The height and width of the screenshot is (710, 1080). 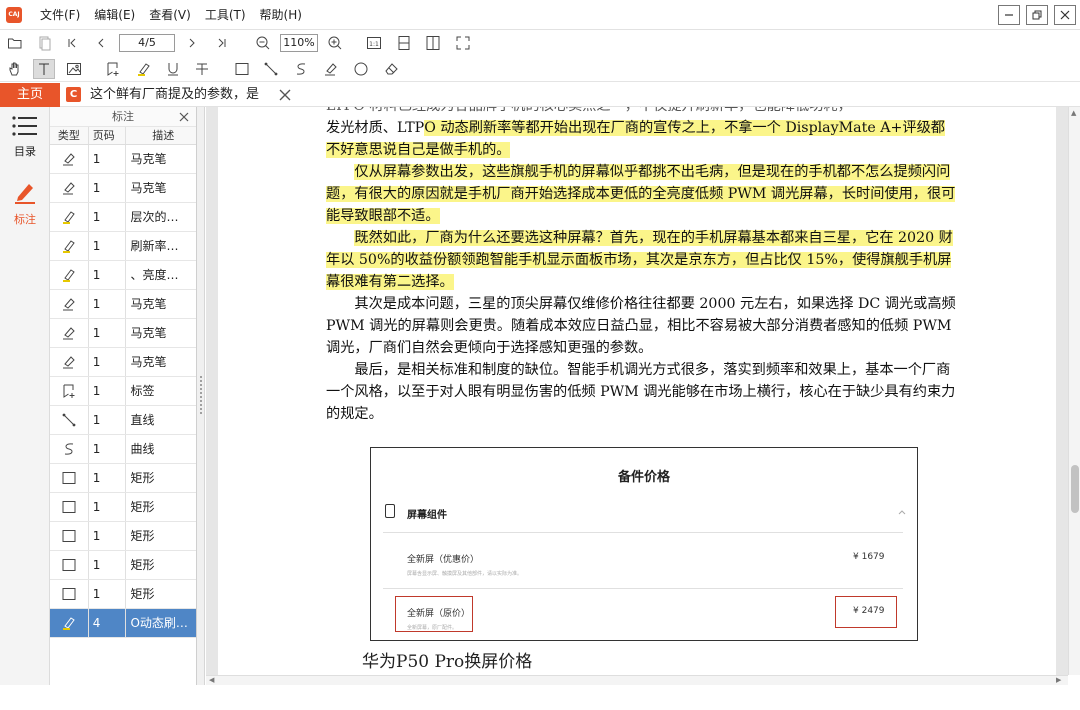 I want to click on close-window-button, so click(x=1065, y=15).